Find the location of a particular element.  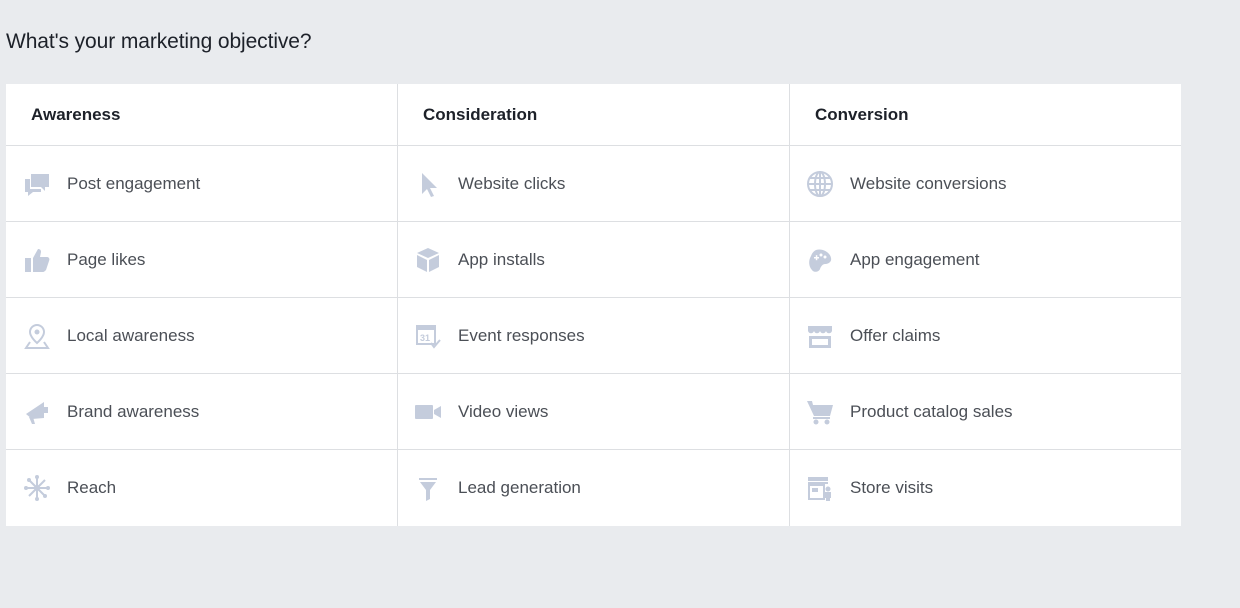

objective-label: Brand awareness is located at coordinates (133, 411).